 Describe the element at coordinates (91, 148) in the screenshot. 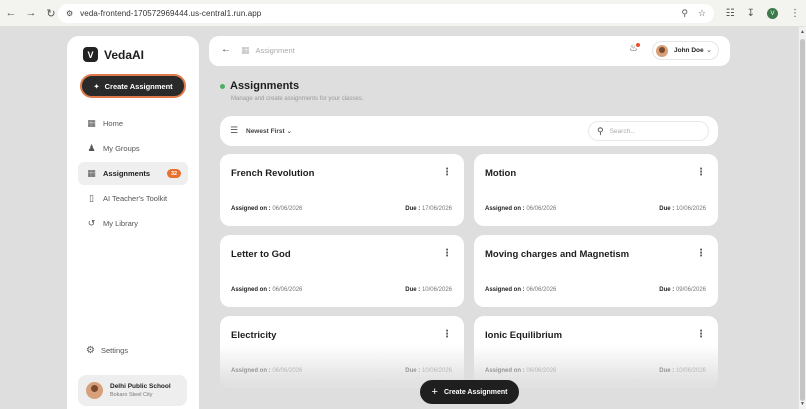

I see `users-icon: ♟` at that location.